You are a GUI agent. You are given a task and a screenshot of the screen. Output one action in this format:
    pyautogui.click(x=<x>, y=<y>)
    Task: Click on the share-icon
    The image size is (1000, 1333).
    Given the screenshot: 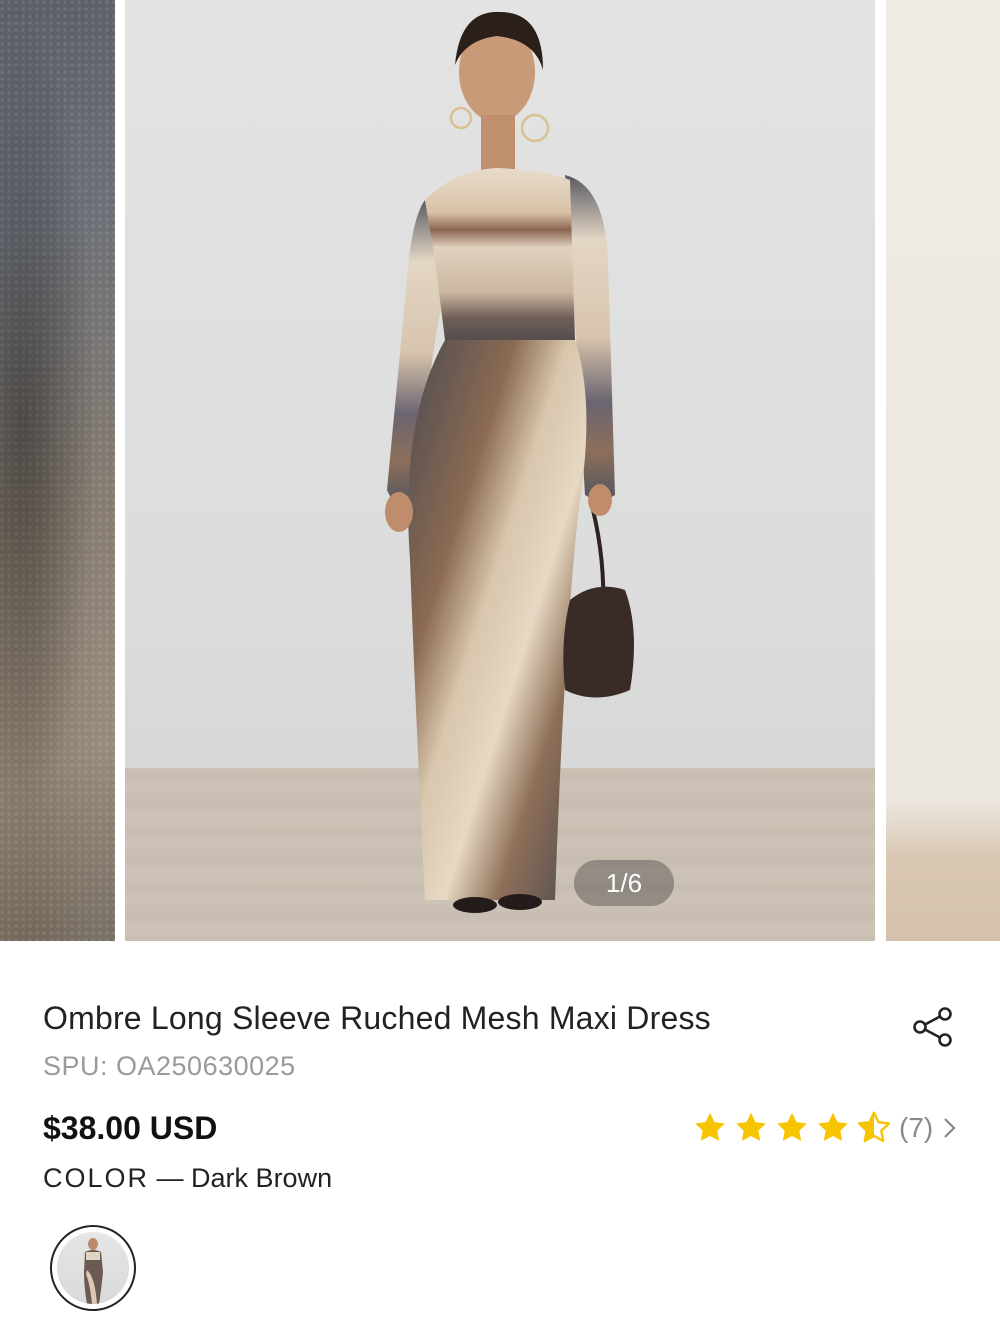 What is the action you would take?
    pyautogui.click(x=933, y=1027)
    